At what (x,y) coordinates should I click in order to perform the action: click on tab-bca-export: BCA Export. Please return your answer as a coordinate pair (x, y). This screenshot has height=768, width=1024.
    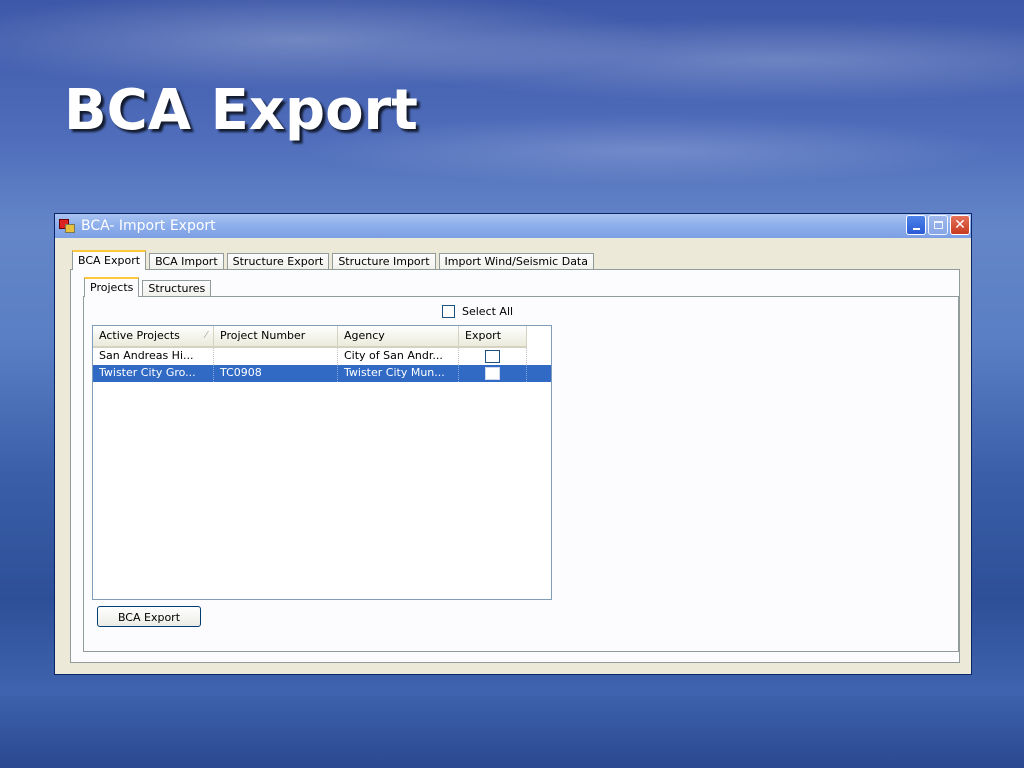
    Looking at the image, I should click on (109, 260).